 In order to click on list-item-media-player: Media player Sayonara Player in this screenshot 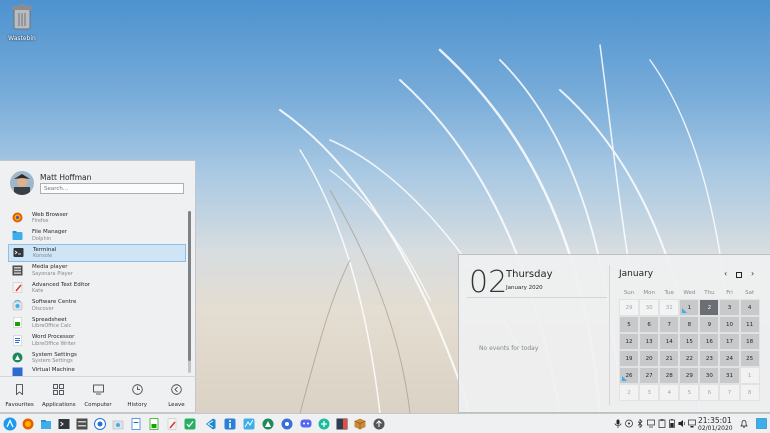, I will do `click(97, 271)`.